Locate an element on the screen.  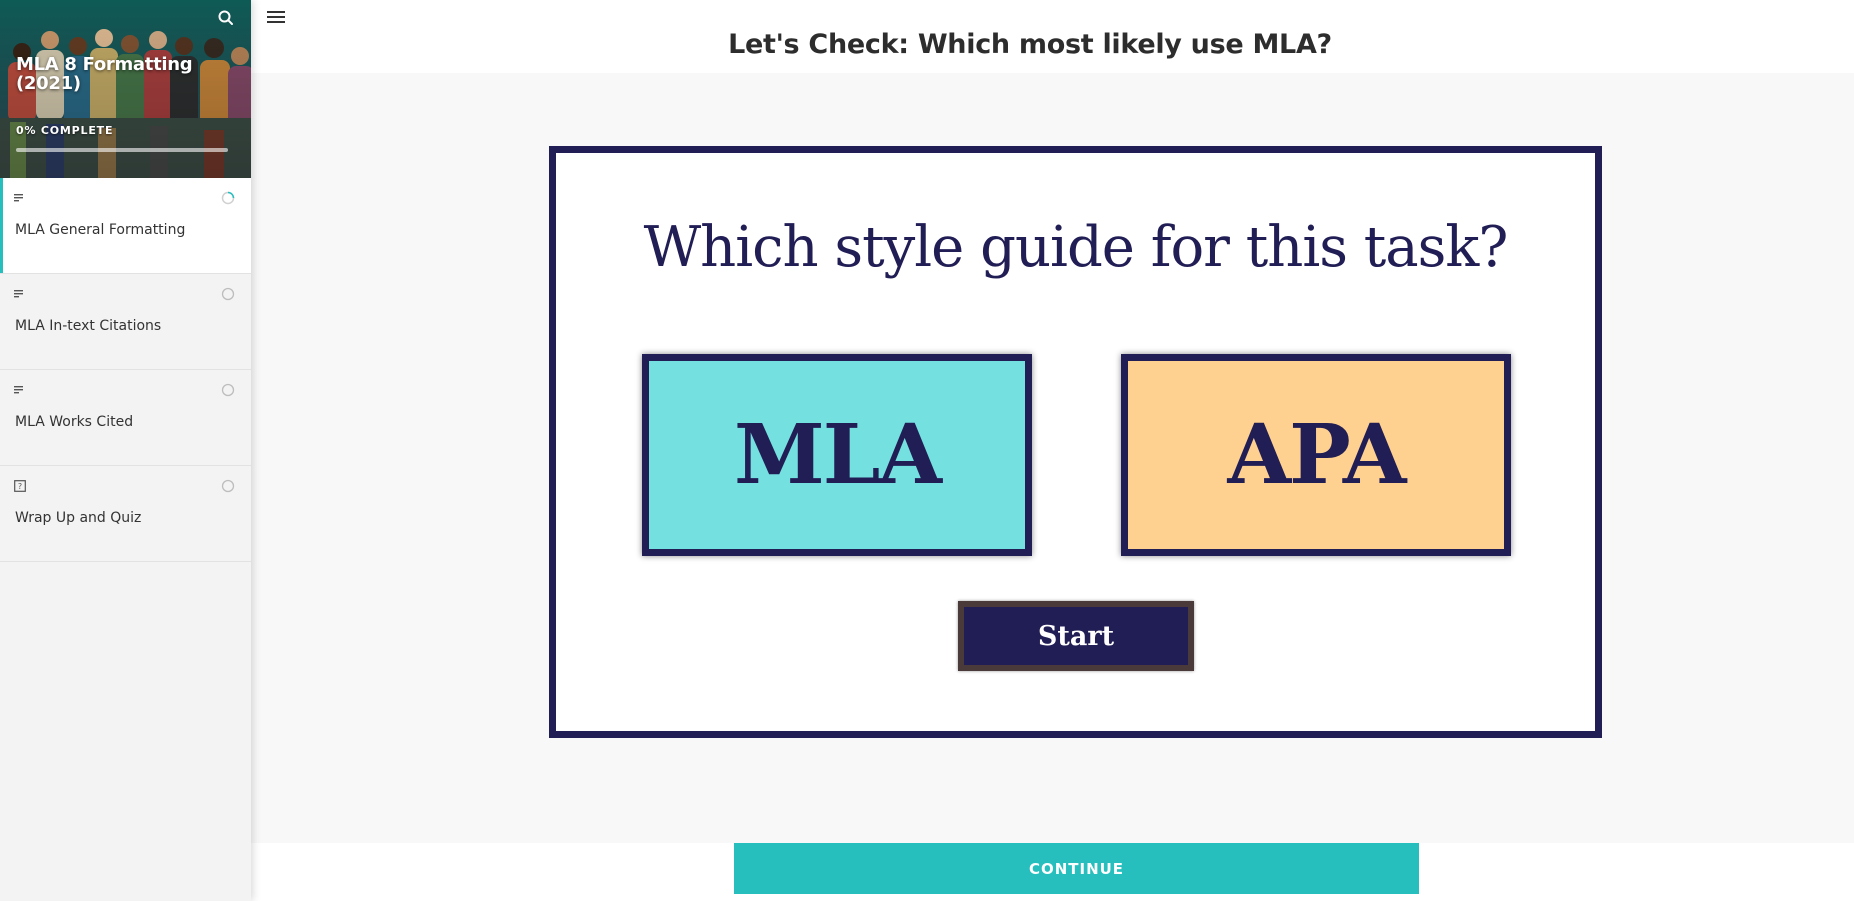
lesson-label: MLA Works Cited is located at coordinates (74, 422).